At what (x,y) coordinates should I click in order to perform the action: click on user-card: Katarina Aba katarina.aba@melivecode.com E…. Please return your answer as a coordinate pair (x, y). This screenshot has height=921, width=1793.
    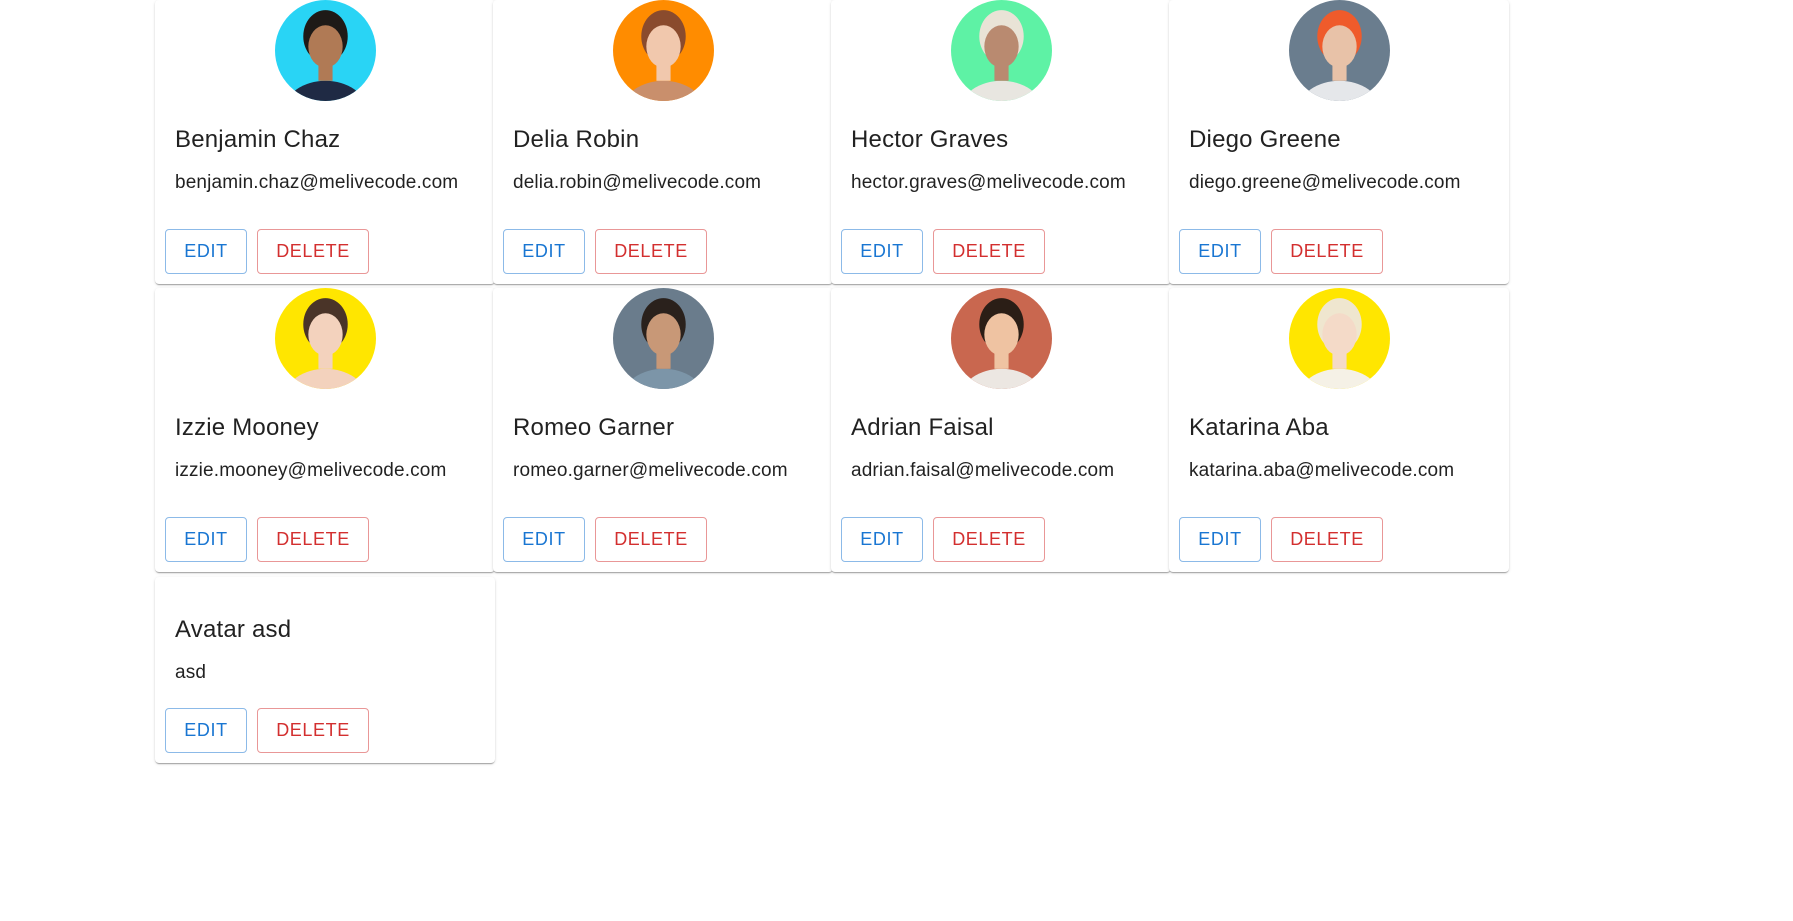
    Looking at the image, I should click on (1339, 430).